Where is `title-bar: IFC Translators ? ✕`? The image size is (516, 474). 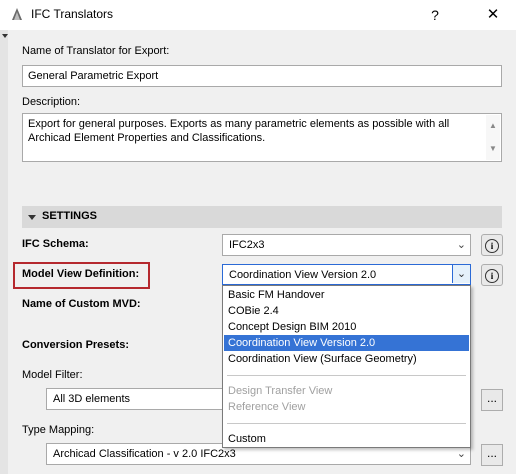
title-bar: IFC Translators ? ✕ is located at coordinates (258, 15).